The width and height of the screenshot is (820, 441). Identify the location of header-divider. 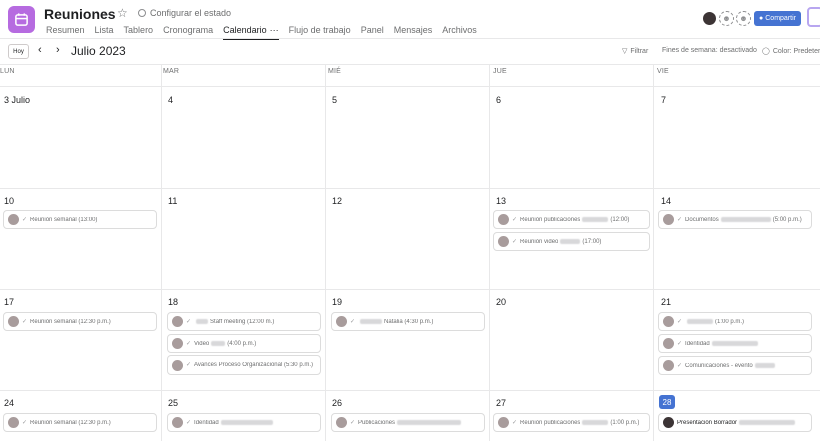
(410, 38).